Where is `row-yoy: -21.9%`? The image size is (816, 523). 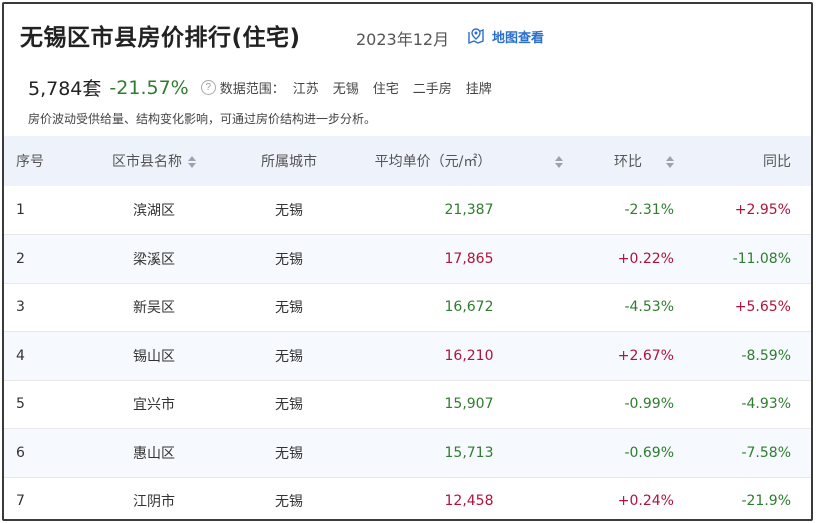
row-yoy: -21.9% is located at coordinates (766, 501).